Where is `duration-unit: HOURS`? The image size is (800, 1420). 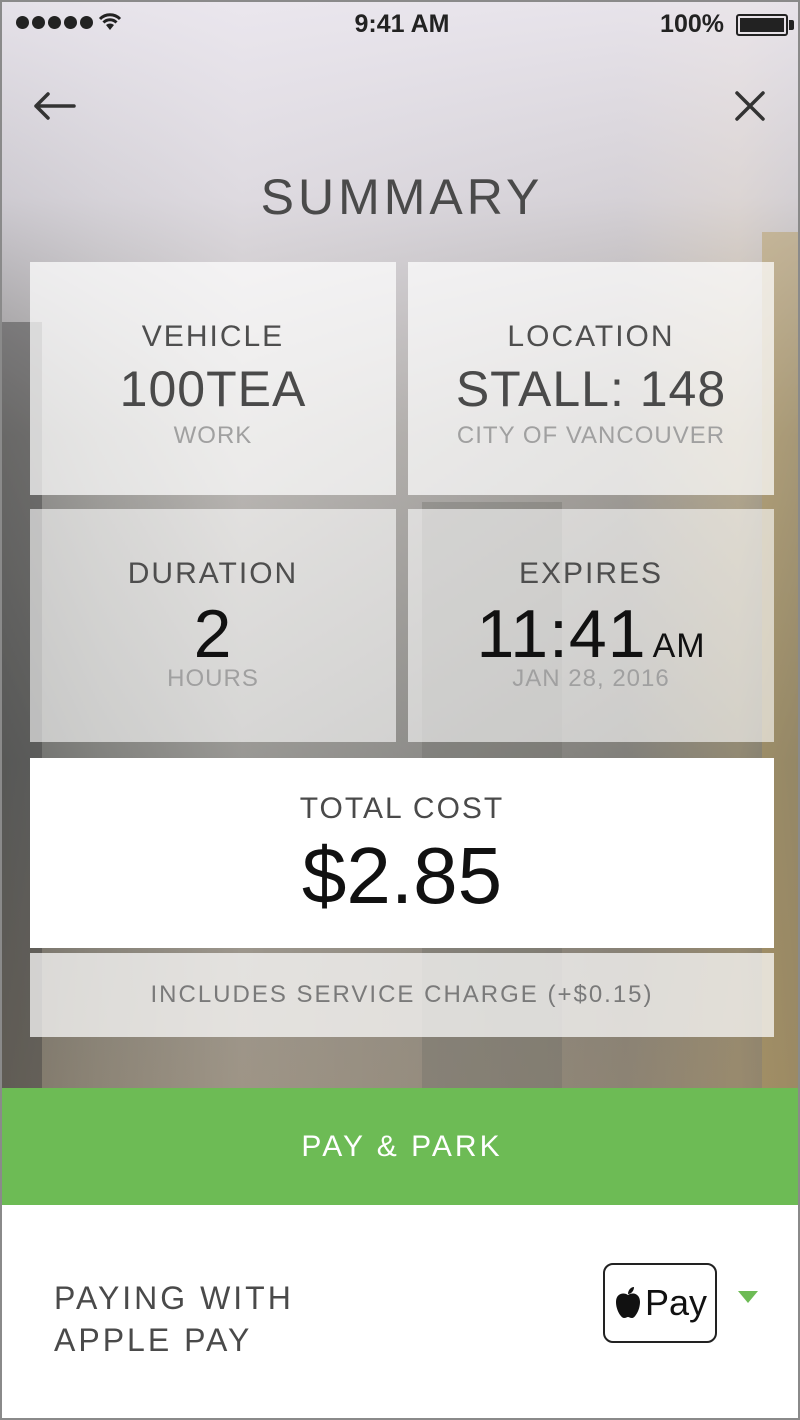
duration-unit: HOURS is located at coordinates (213, 678).